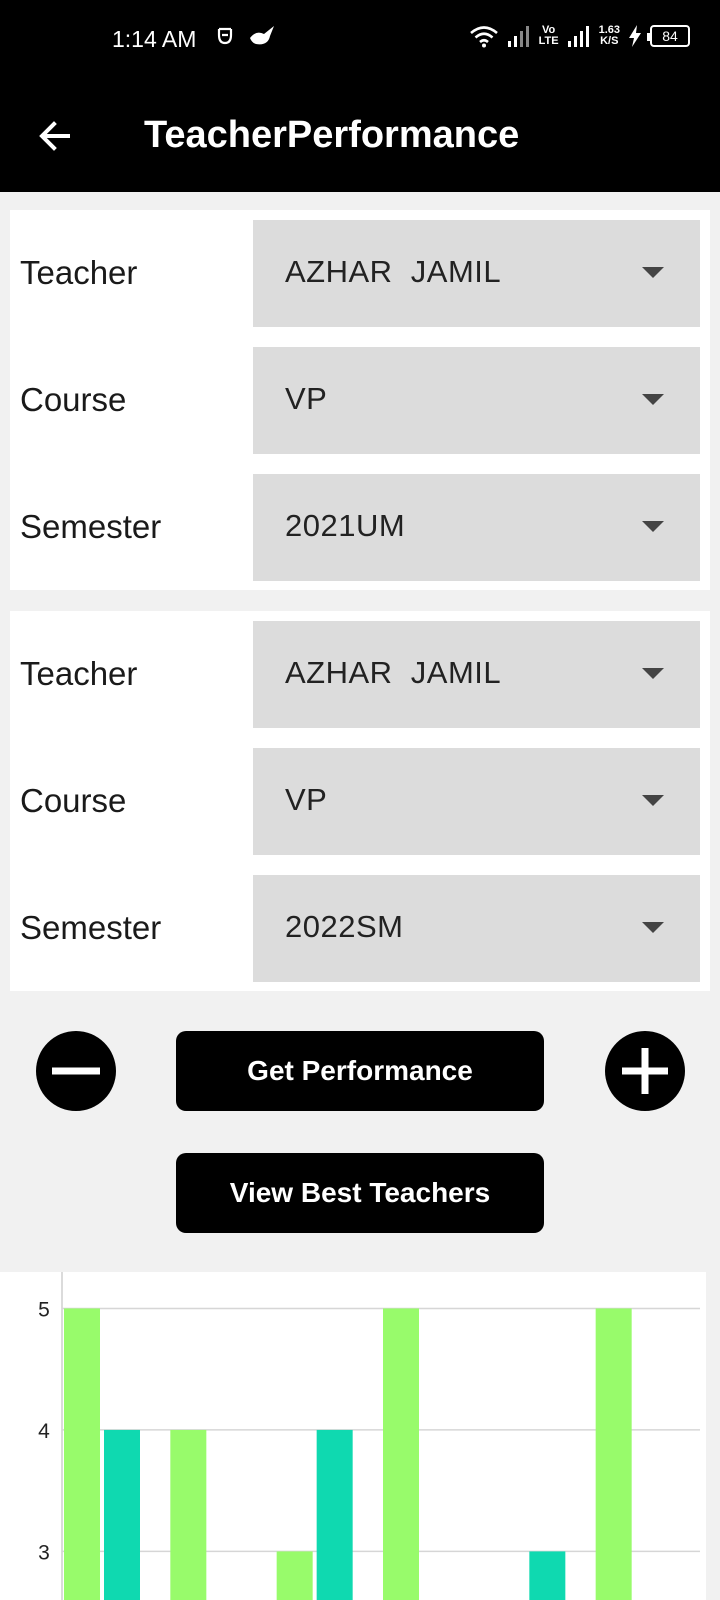 This screenshot has height=1600, width=720. I want to click on view-best-teachers-button: View Best Teachers, so click(360, 1193).